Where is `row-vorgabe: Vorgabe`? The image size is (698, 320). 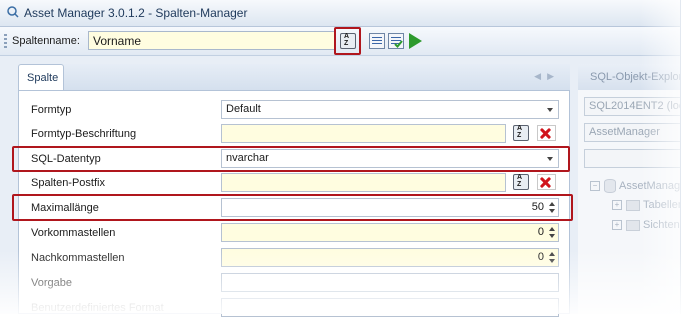 row-vorgabe: Vorgabe is located at coordinates (294, 283).